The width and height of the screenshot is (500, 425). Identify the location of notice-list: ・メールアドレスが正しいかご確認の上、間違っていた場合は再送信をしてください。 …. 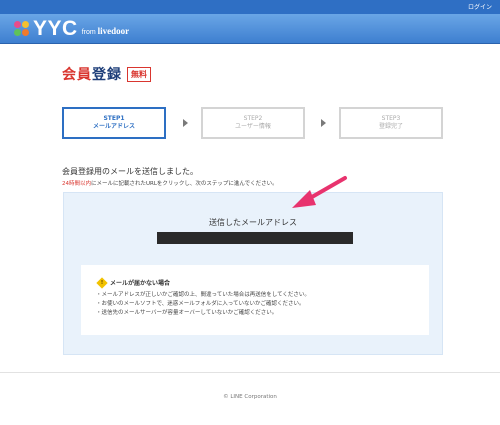
(203, 304).